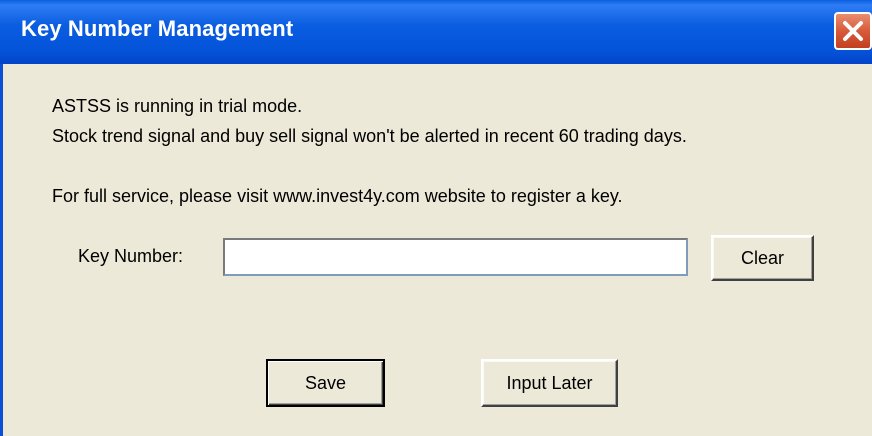 The image size is (872, 436). I want to click on clear-button: Clear, so click(762, 258).